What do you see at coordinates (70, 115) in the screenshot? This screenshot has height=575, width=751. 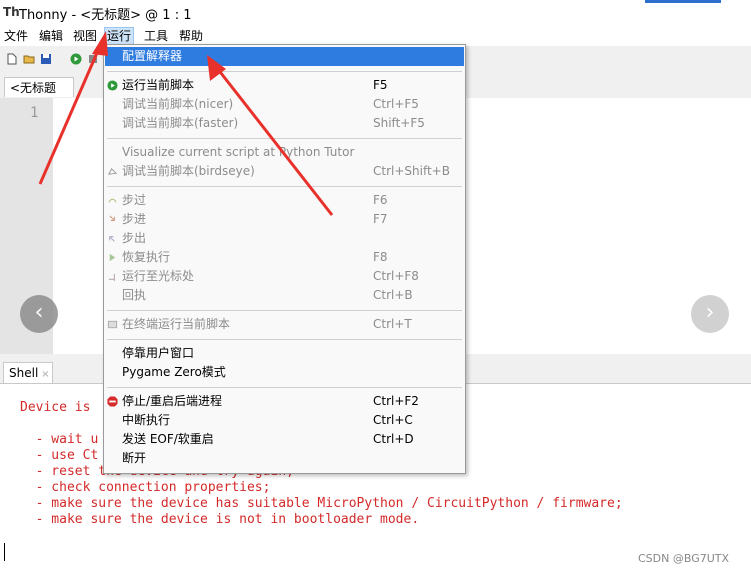 I see `annotation-arrow-to-run-menu` at bounding box center [70, 115].